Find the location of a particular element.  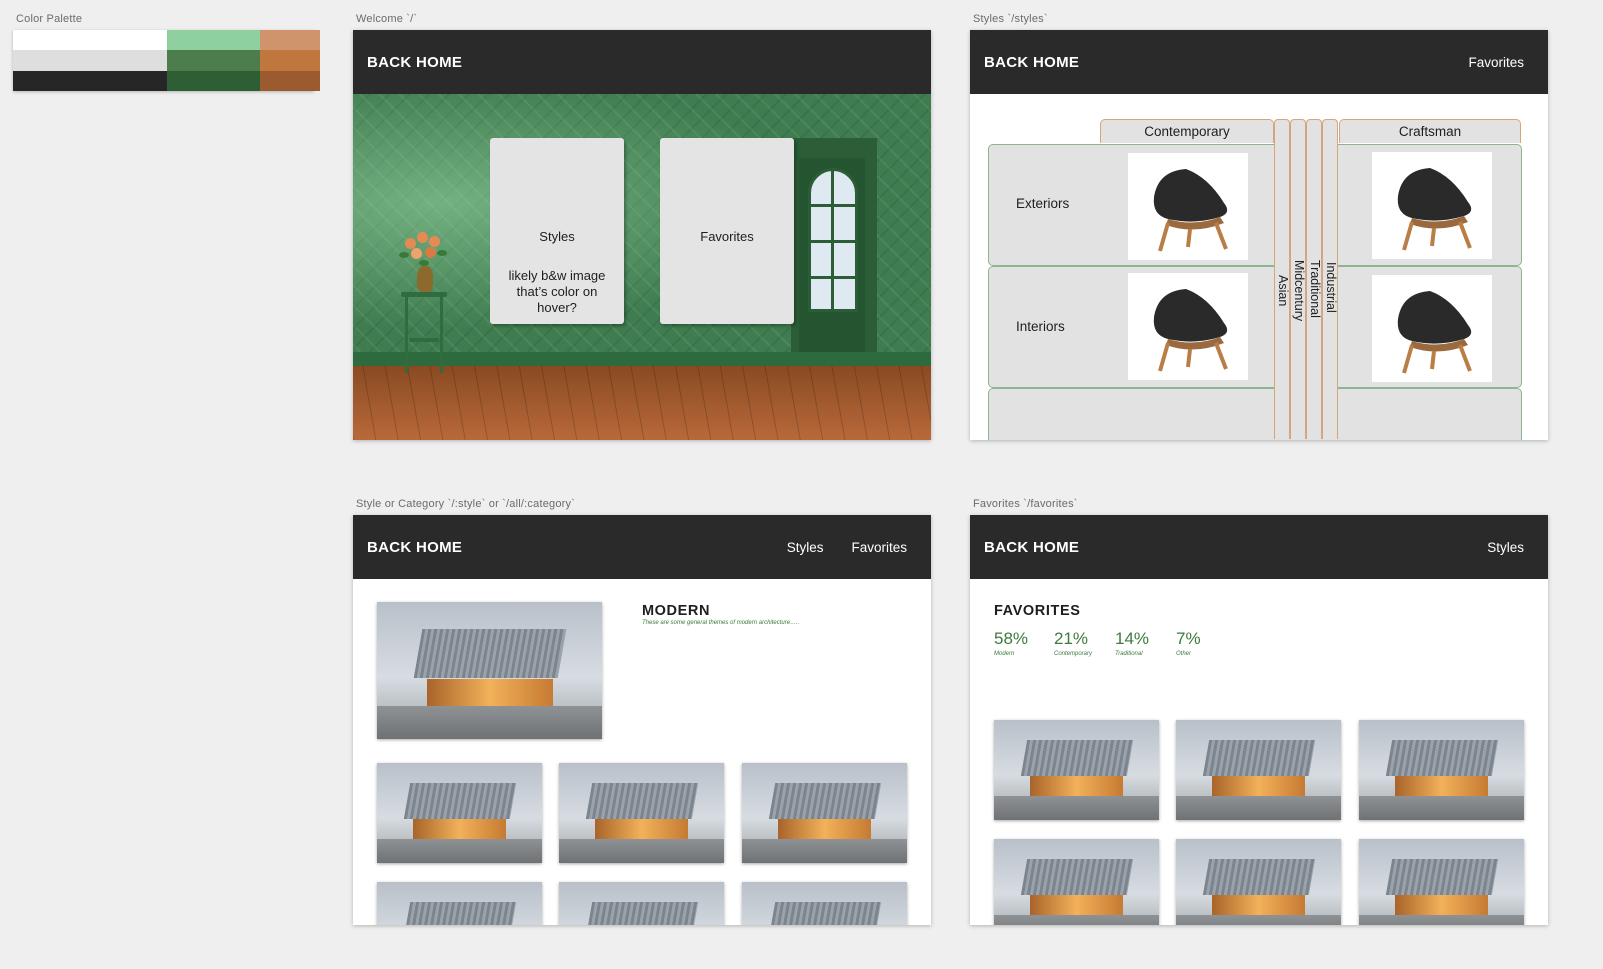

column-asian: Asian is located at coordinates (1282, 279).